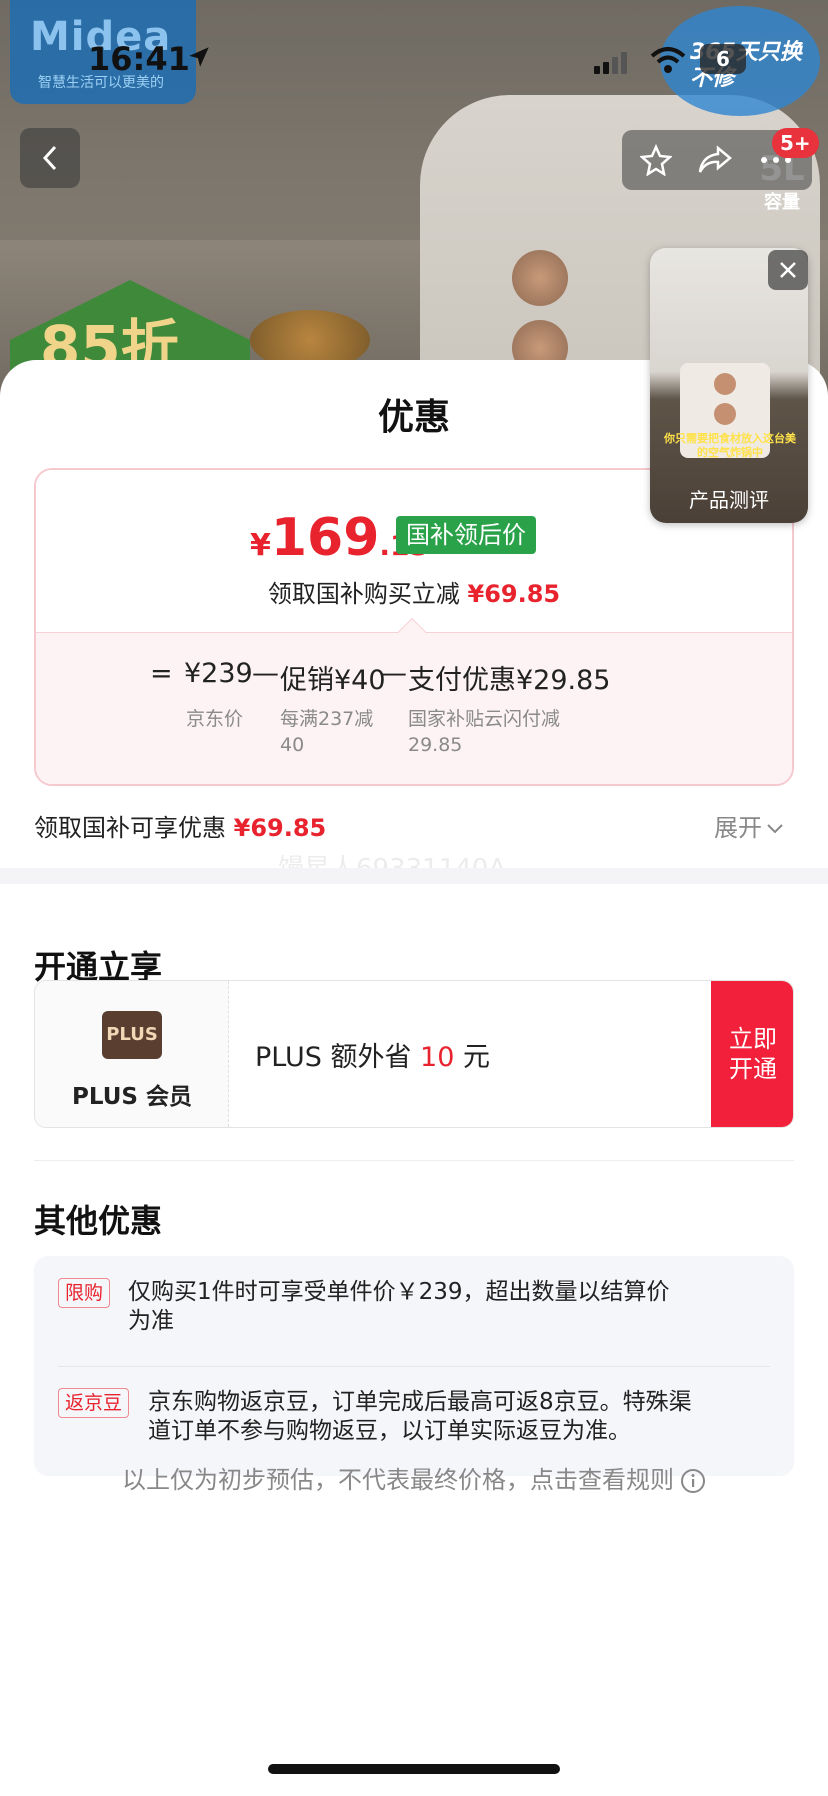 The height and width of the screenshot is (1796, 828). What do you see at coordinates (775, 829) in the screenshot?
I see `chevron-down-icon` at bounding box center [775, 829].